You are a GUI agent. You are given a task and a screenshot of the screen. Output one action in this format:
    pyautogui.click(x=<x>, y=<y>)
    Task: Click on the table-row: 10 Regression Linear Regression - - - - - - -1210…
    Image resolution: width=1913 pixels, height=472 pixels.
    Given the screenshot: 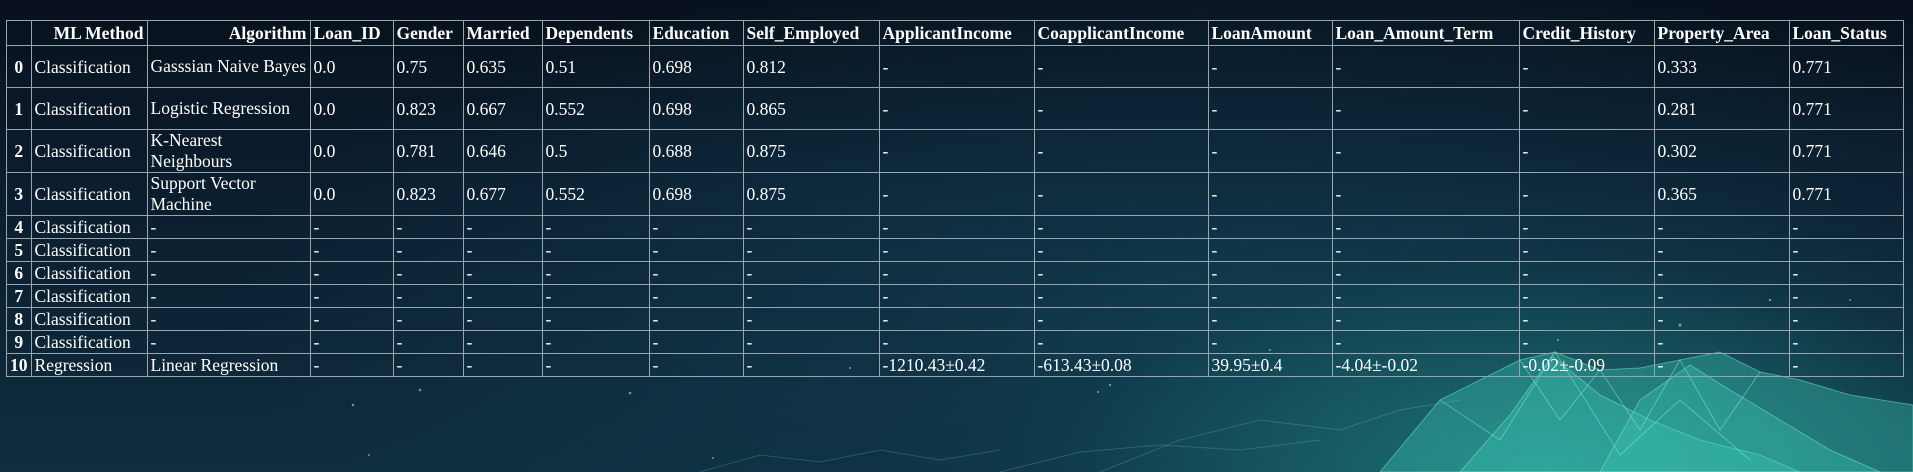 What is the action you would take?
    pyautogui.click(x=955, y=365)
    